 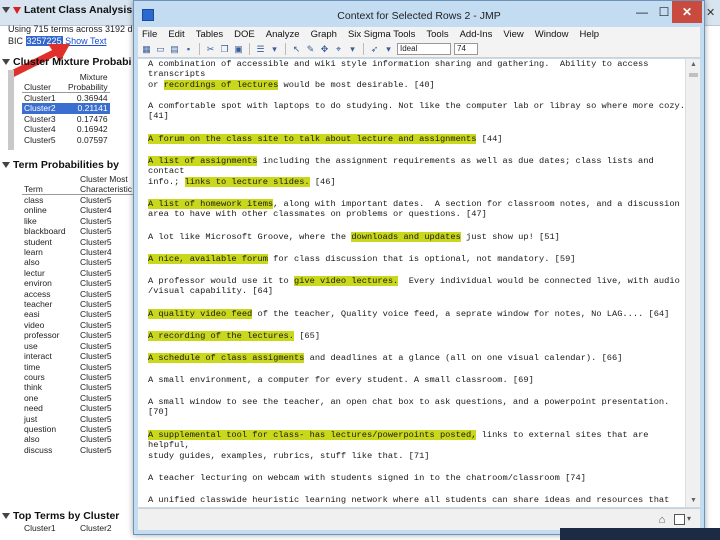 What do you see at coordinates (50, 528) in the screenshot?
I see `col-header: Cluster1` at bounding box center [50, 528].